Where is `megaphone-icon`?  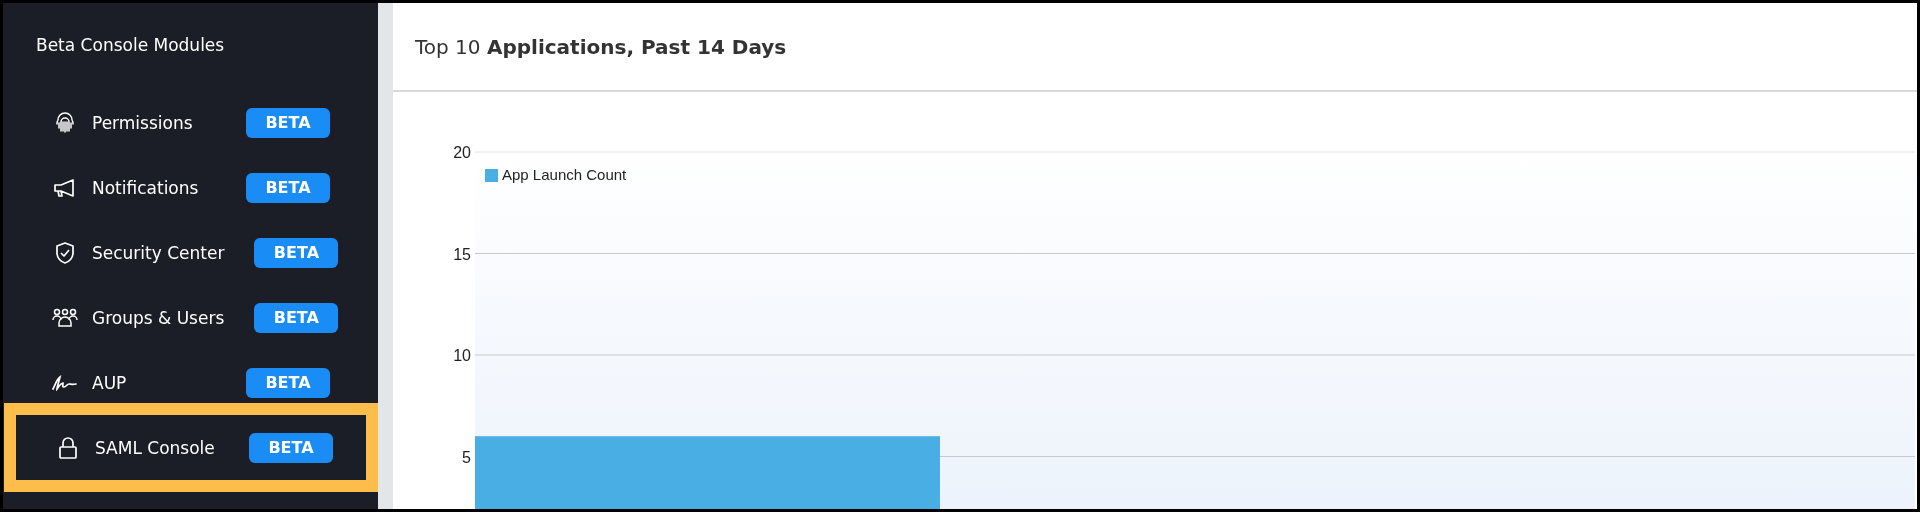
megaphone-icon is located at coordinates (65, 187).